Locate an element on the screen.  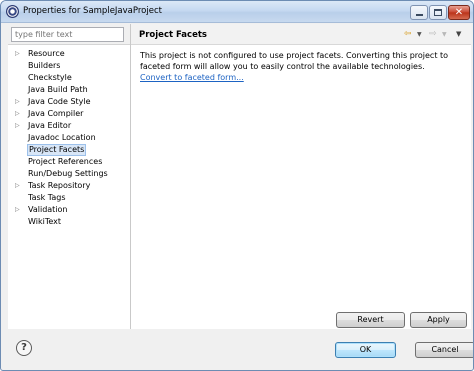
tree-item-label: Resource is located at coordinates (46, 53).